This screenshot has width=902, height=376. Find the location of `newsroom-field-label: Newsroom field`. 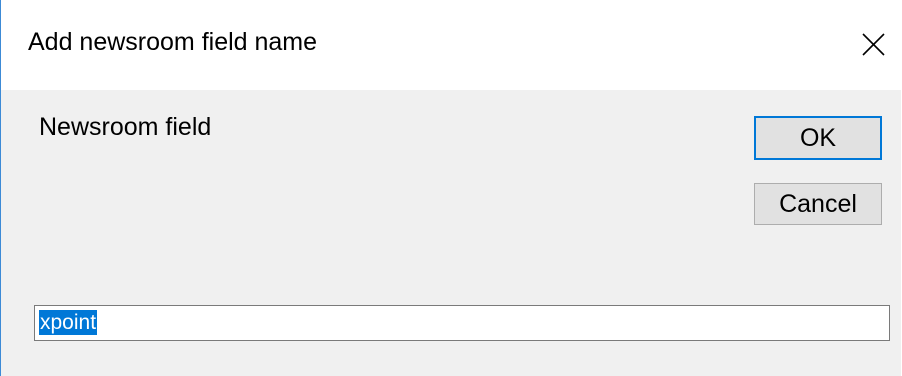

newsroom-field-label: Newsroom field is located at coordinates (125, 127).